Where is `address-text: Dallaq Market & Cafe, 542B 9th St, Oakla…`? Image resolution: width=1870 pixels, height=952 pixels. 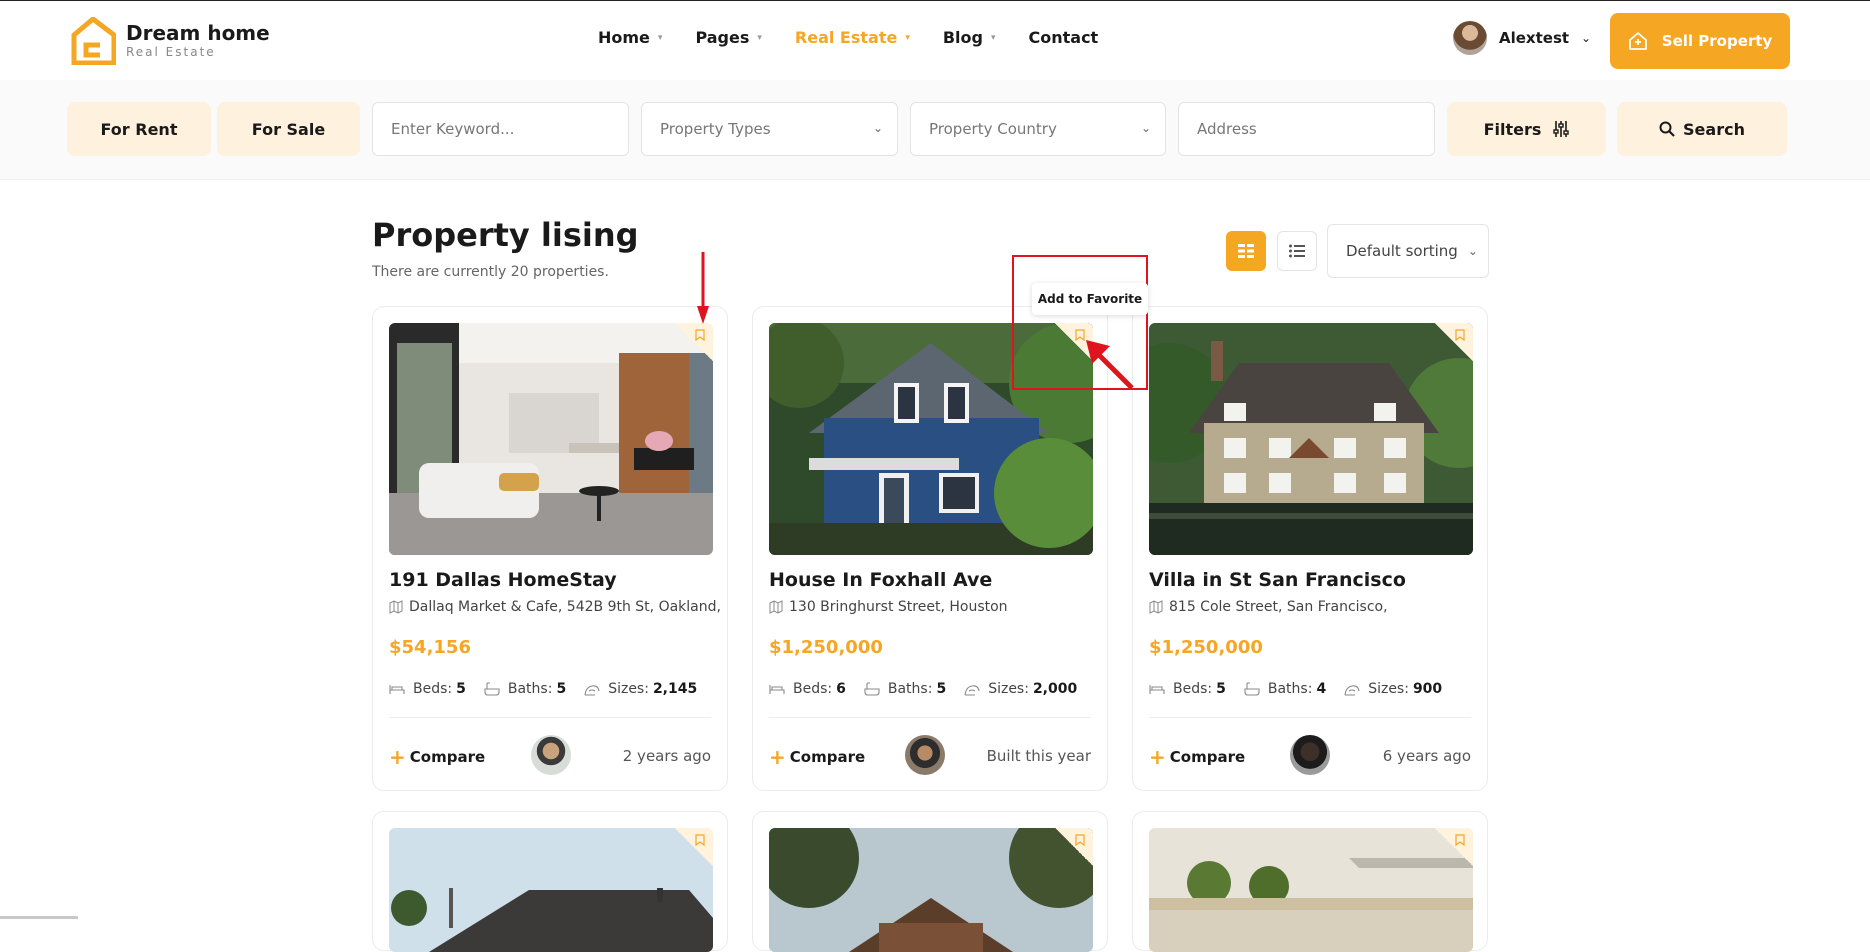 address-text: Dallaq Market & Cafe, 542B 9th St, Oakla… is located at coordinates (565, 607).